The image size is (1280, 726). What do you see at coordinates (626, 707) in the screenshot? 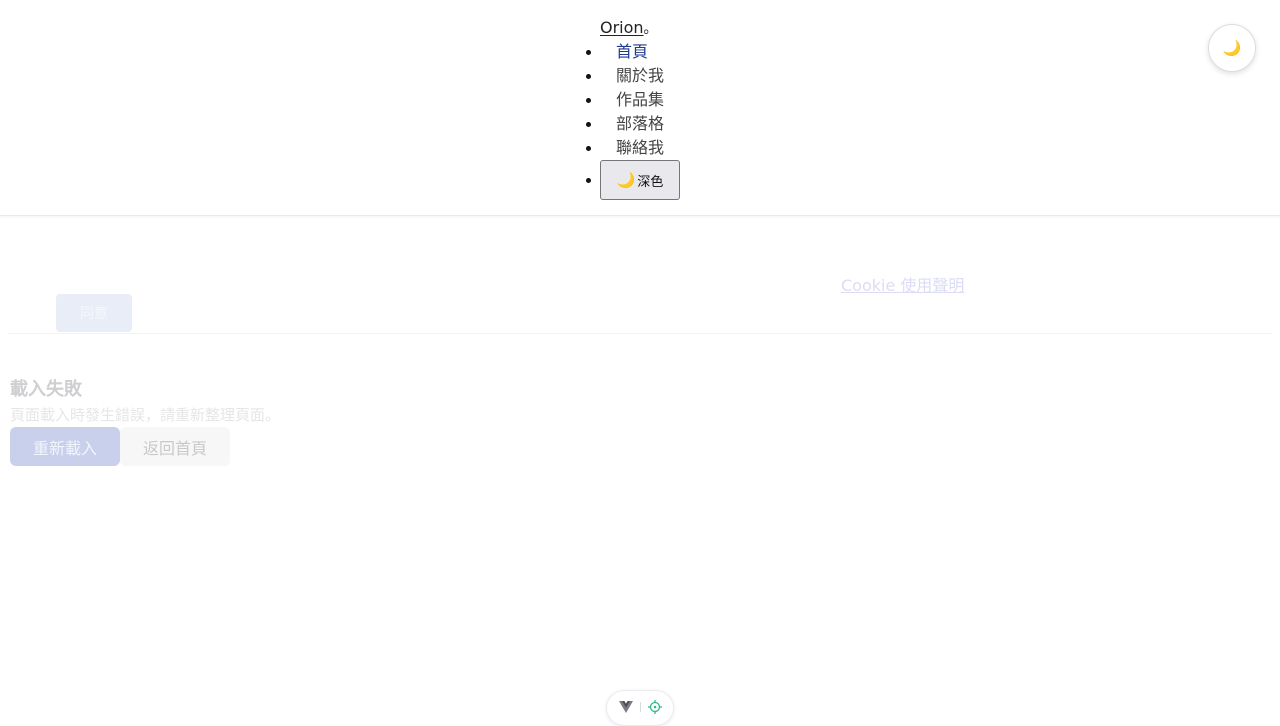
I see `vue-logo-icon` at bounding box center [626, 707].